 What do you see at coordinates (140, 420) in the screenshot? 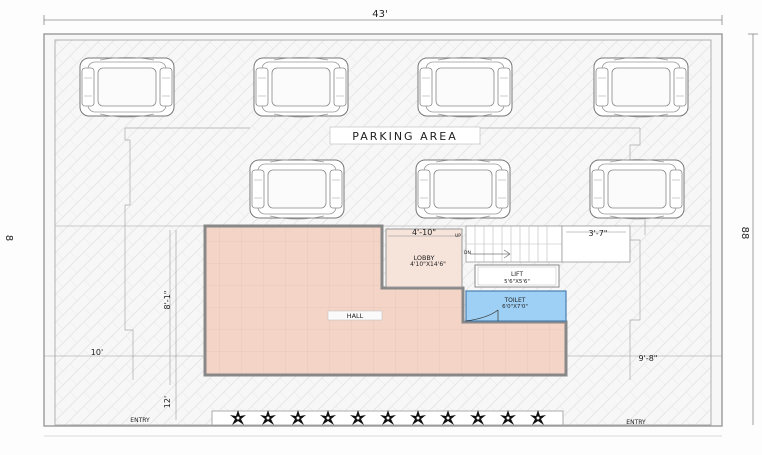
I see `entry-left-label: ENTRY` at bounding box center [140, 420].